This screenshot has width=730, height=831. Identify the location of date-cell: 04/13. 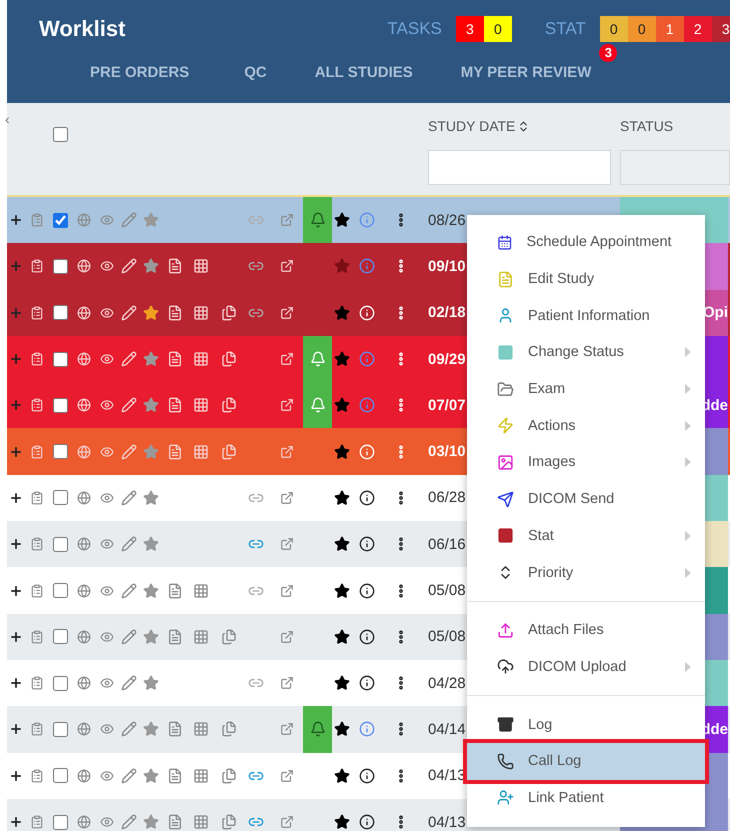
(447, 822).